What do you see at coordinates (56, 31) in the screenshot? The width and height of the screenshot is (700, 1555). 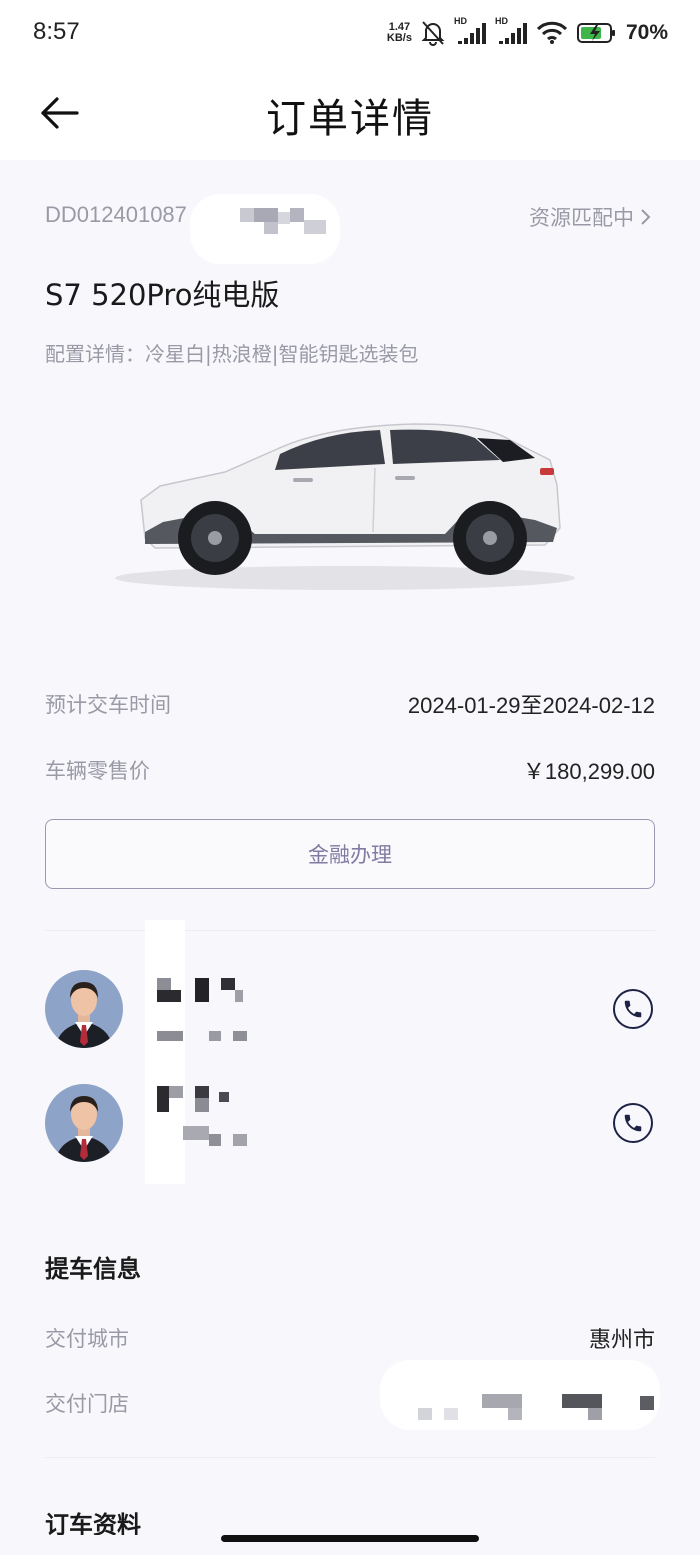 I see `status-time: 8:57` at bounding box center [56, 31].